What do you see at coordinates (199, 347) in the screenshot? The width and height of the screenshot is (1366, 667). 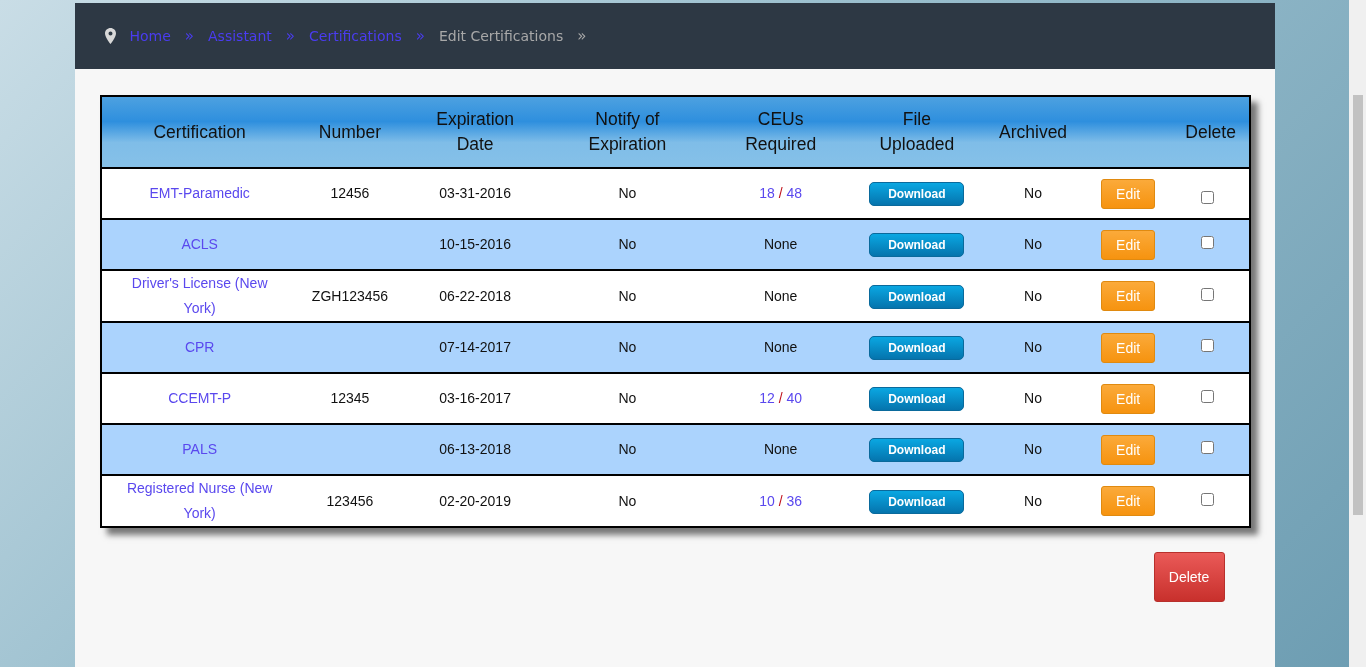 I see `certification-link: CPR` at bounding box center [199, 347].